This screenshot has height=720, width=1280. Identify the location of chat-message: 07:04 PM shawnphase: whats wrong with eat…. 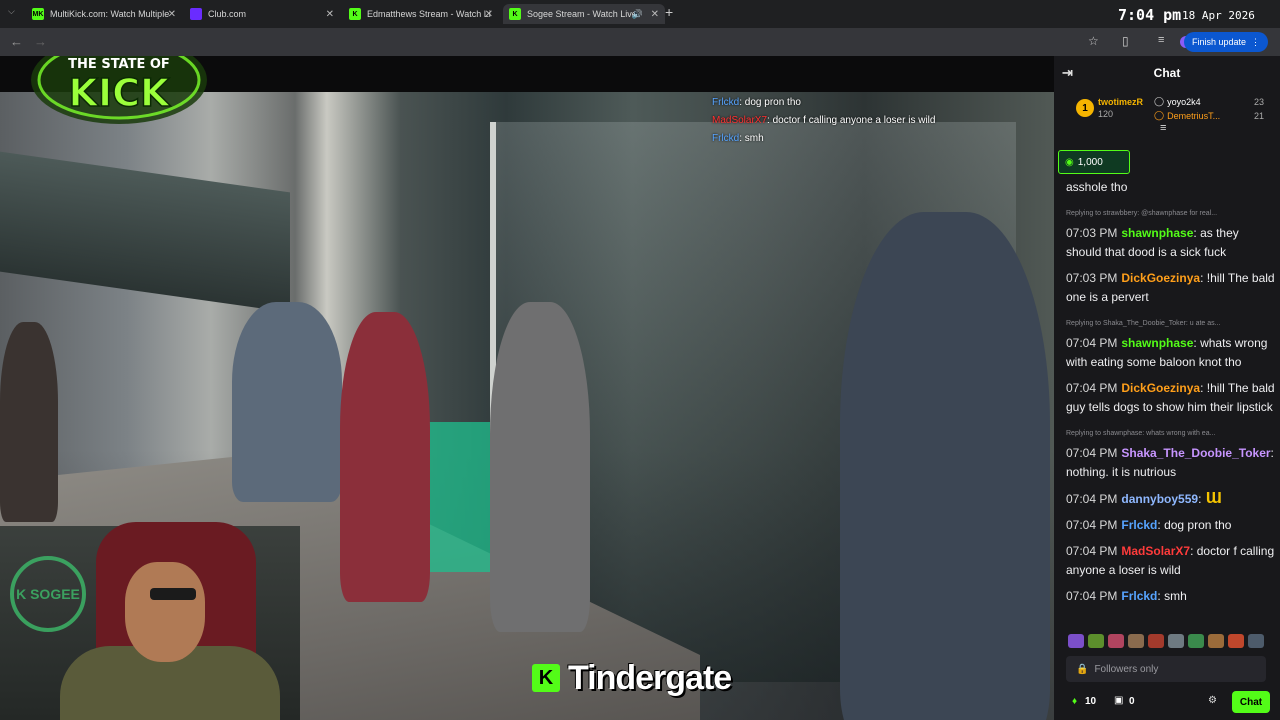
(1171, 353).